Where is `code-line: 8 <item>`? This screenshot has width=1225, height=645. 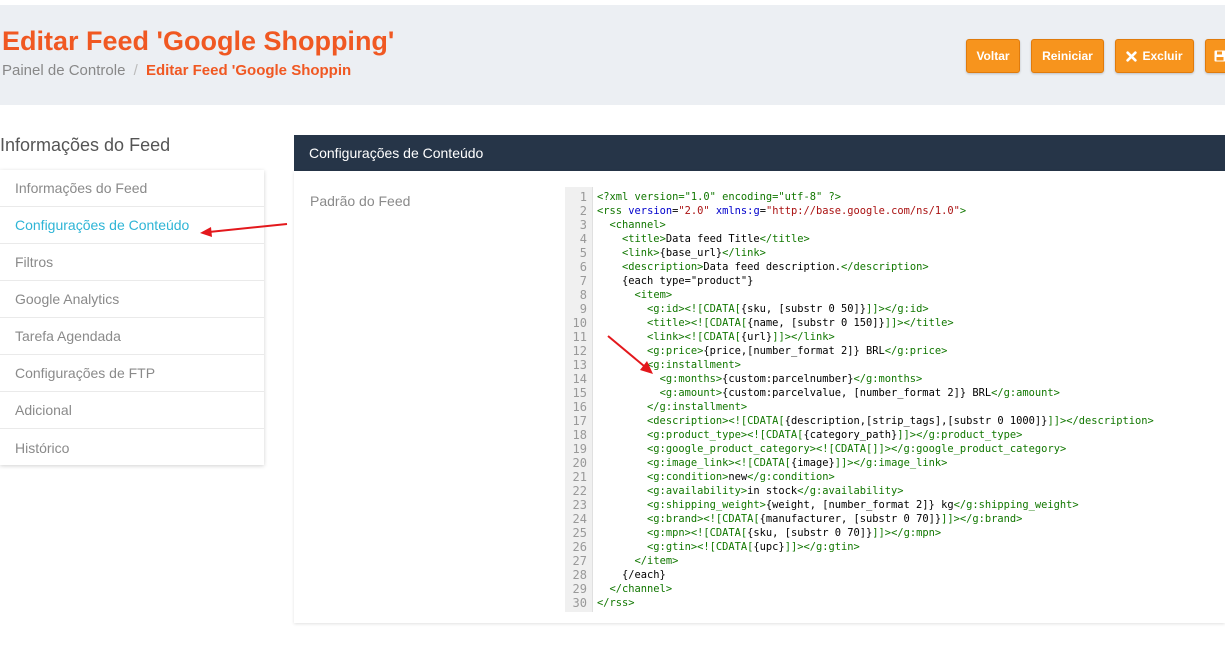 code-line: 8 <item> is located at coordinates (895, 295).